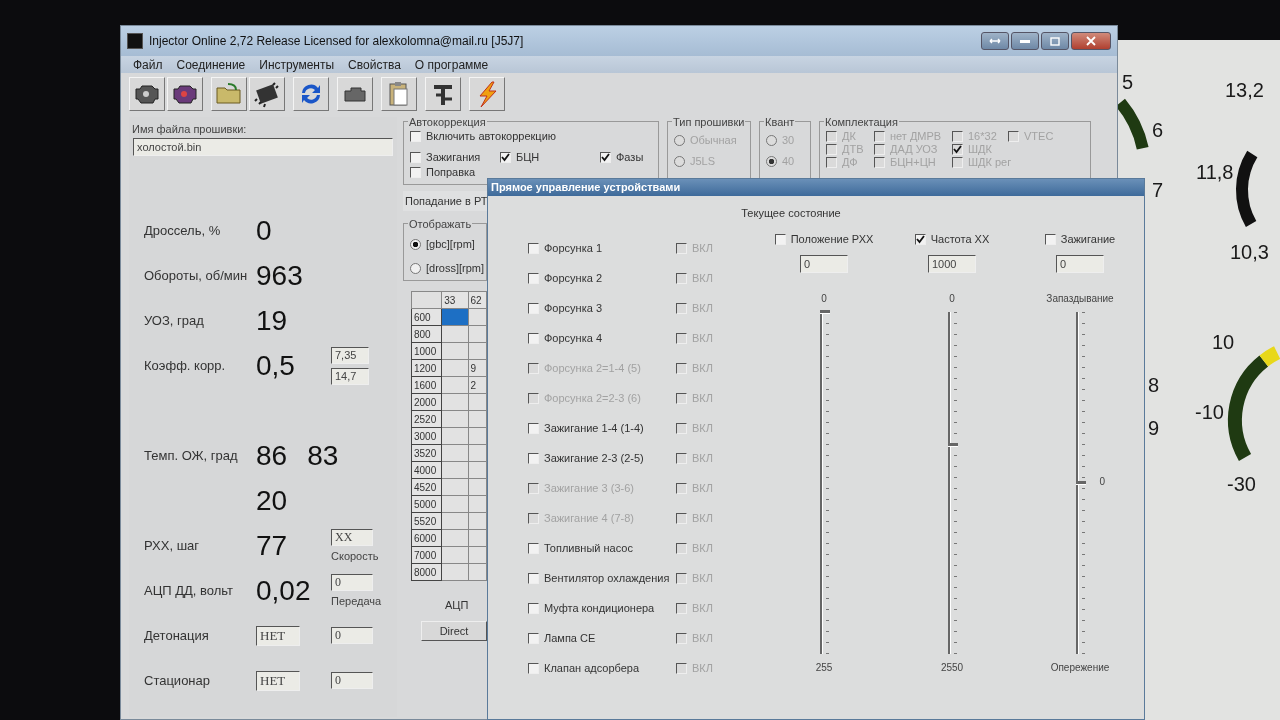  I want to click on direct-button: Direct, so click(454, 631).